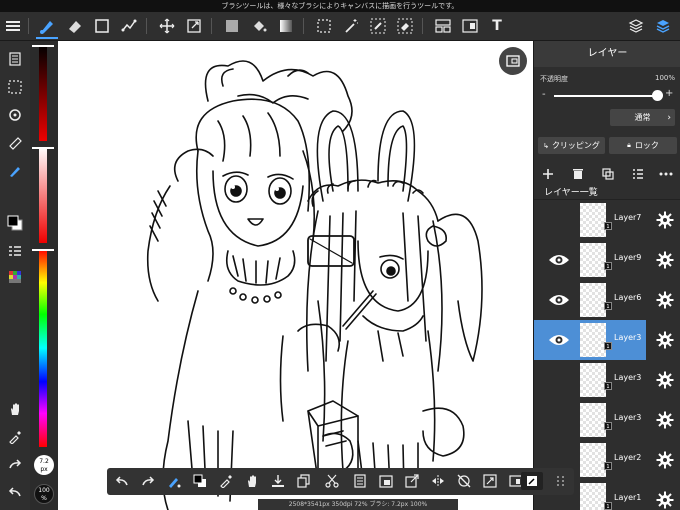 The width and height of the screenshot is (680, 510). I want to click on flip-icon, so click(438, 481).